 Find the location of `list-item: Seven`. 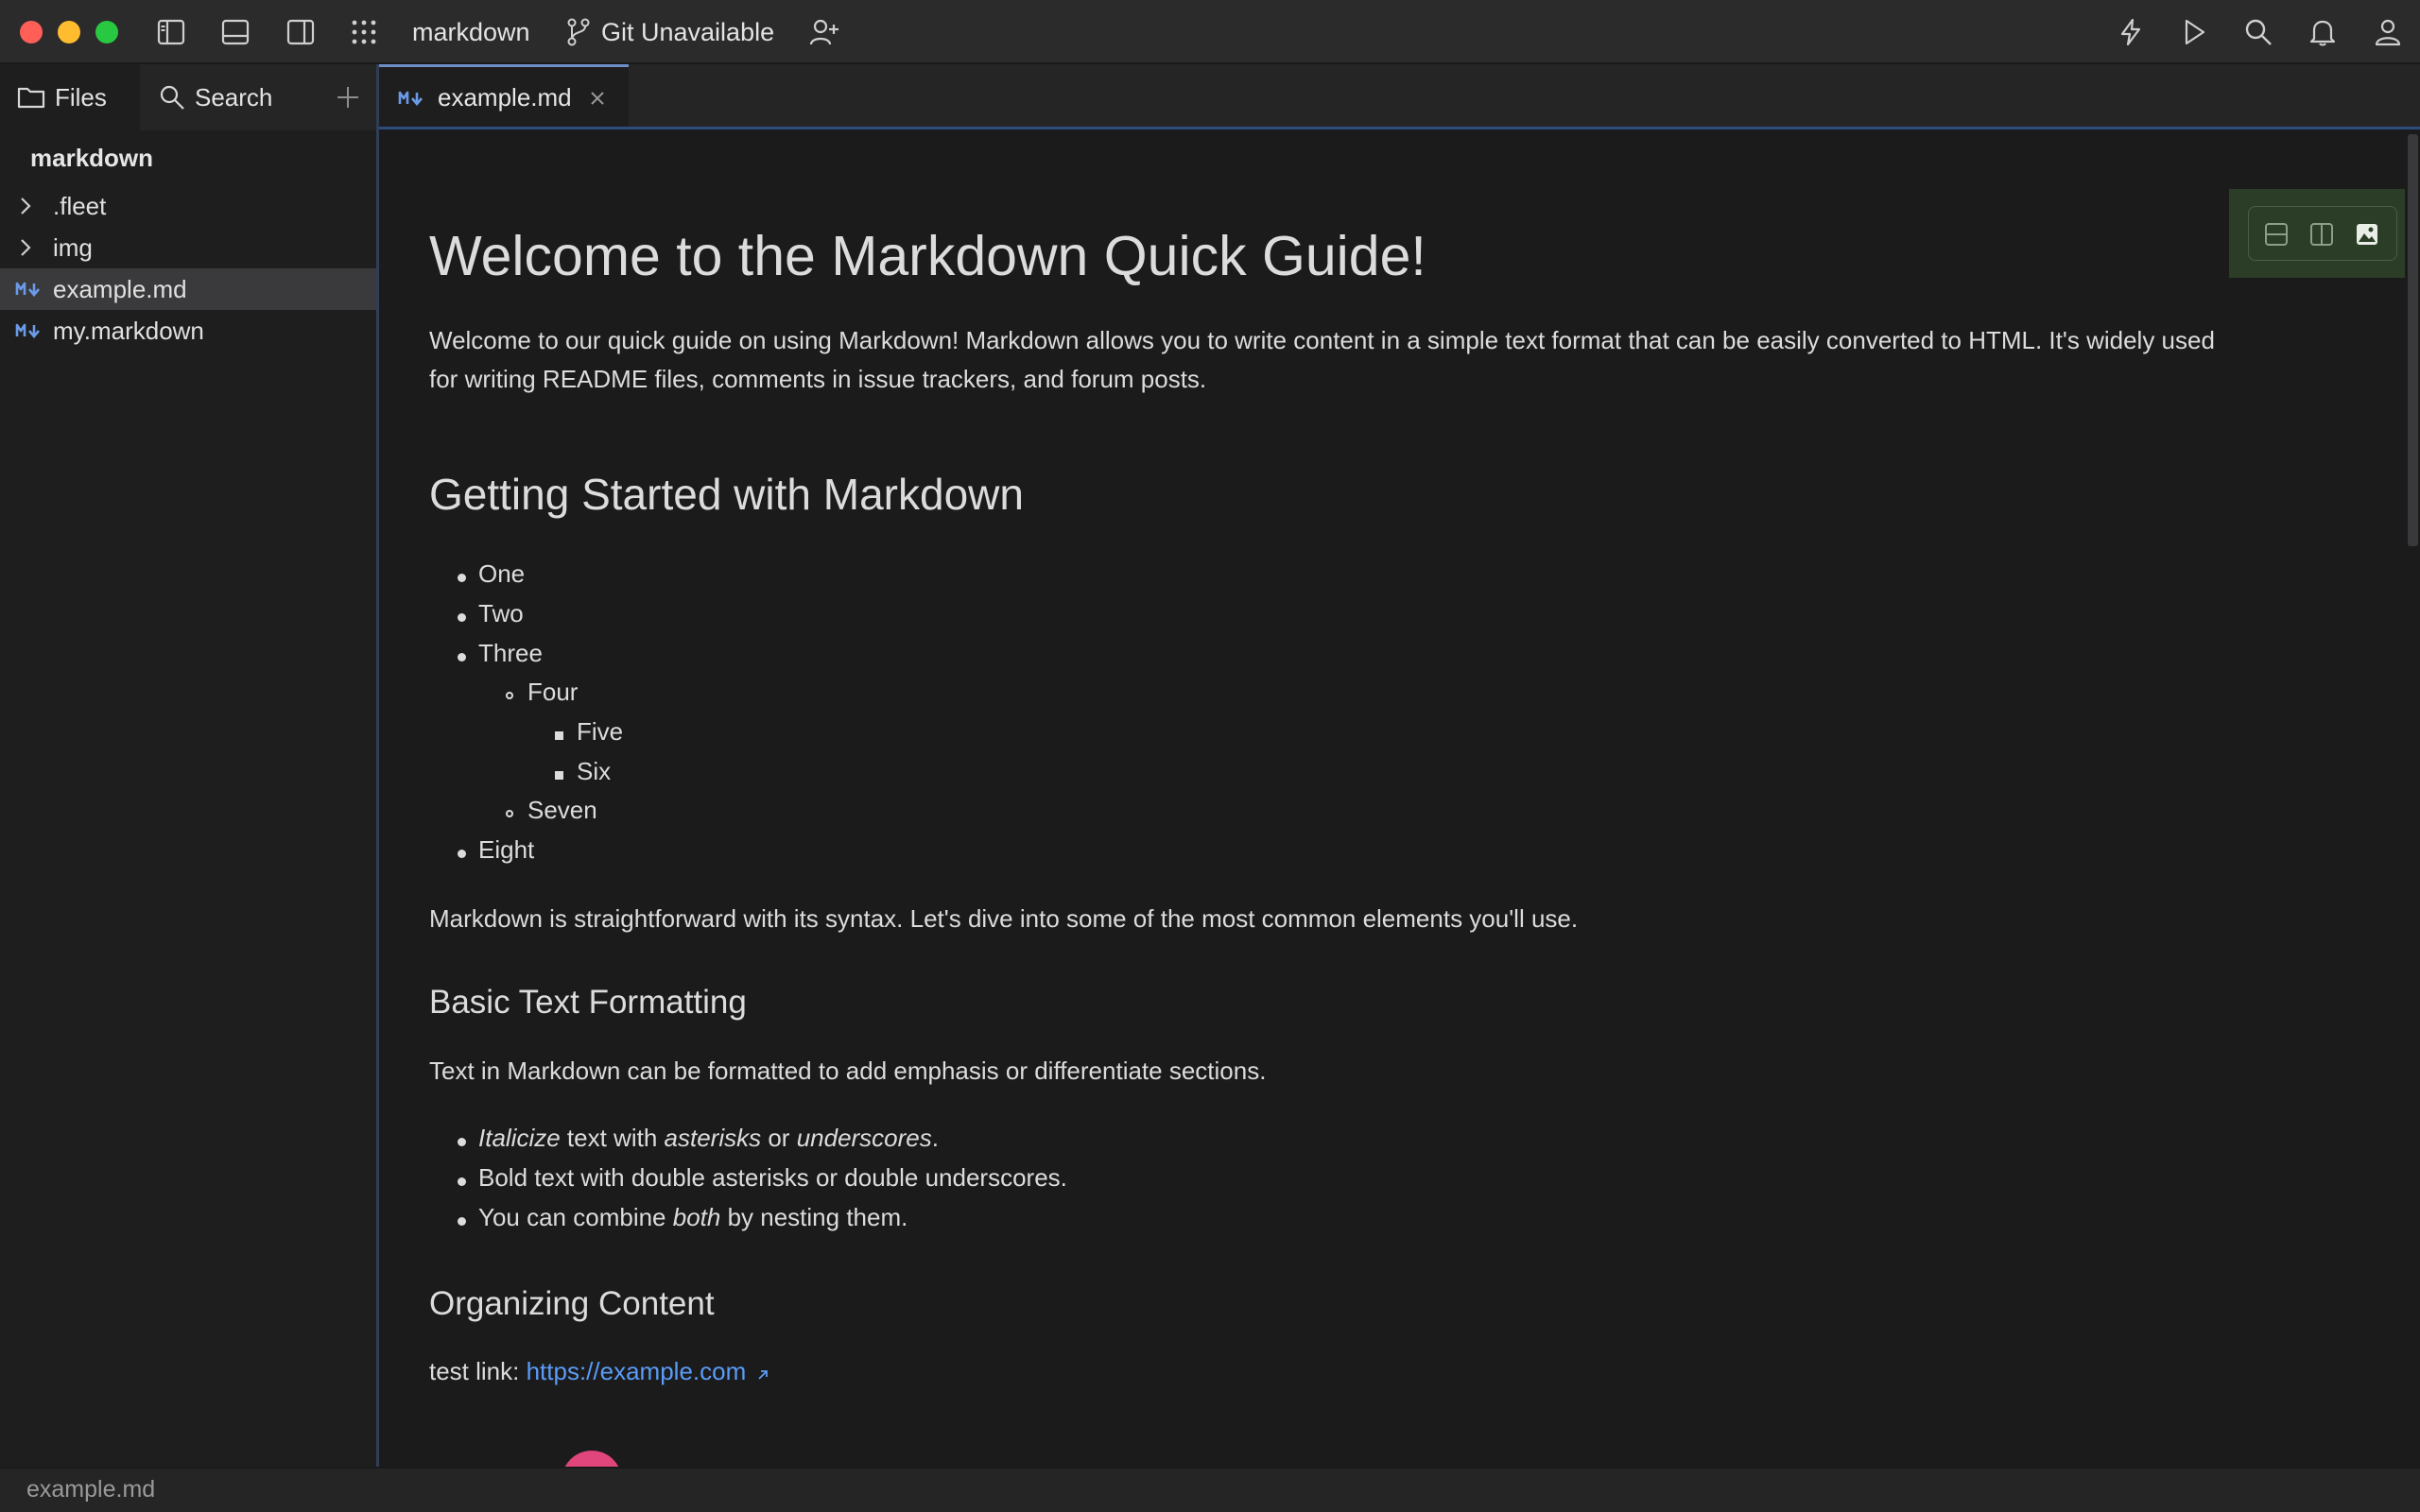

list-item: Seven is located at coordinates (562, 810).